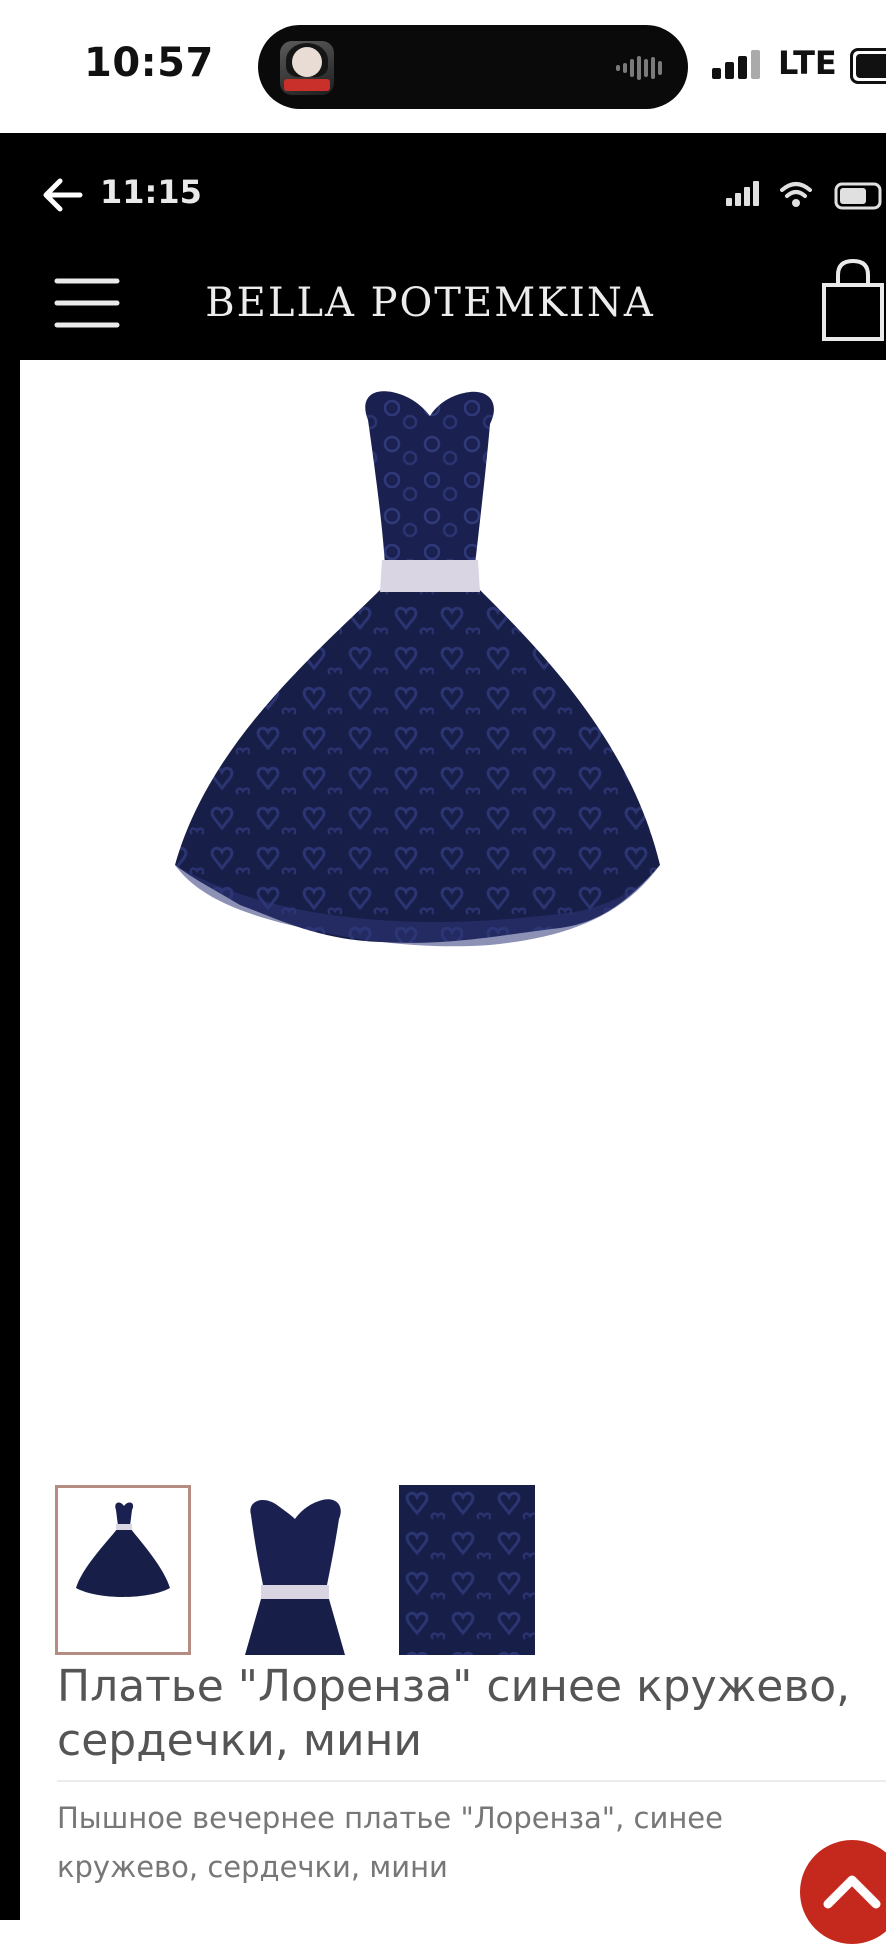  I want to click on status-time: 10:57, so click(149, 63).